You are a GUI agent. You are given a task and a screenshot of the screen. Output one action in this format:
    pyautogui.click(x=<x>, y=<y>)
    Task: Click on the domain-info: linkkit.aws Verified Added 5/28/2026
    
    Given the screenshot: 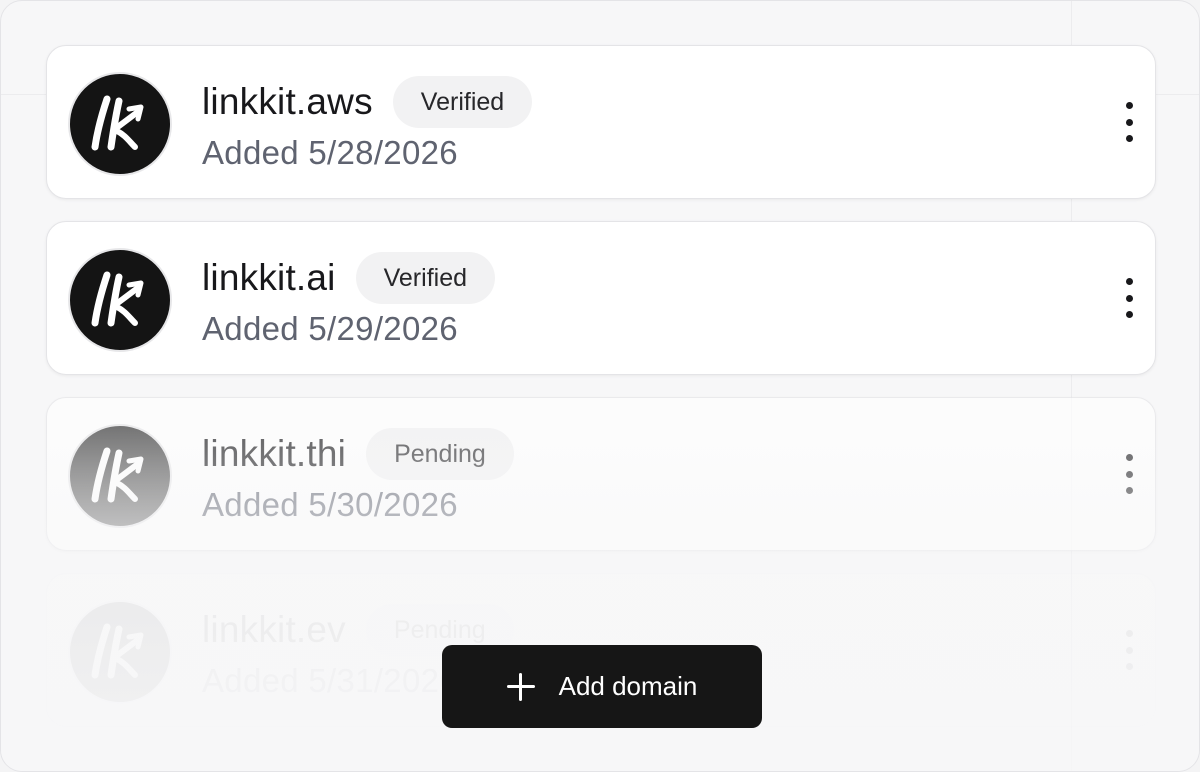 What is the action you would take?
    pyautogui.click(x=367, y=124)
    